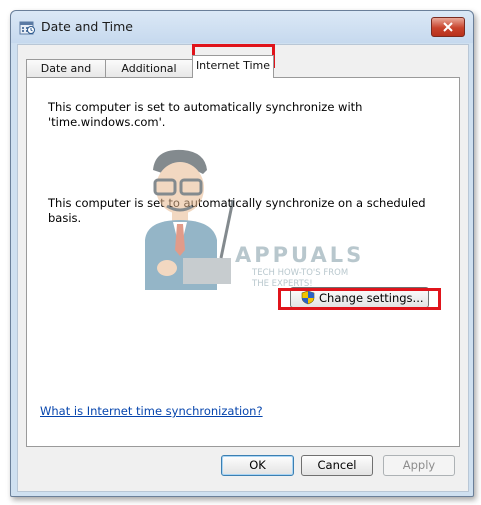  Describe the element at coordinates (27, 28) in the screenshot. I see `date-time-icon` at that location.